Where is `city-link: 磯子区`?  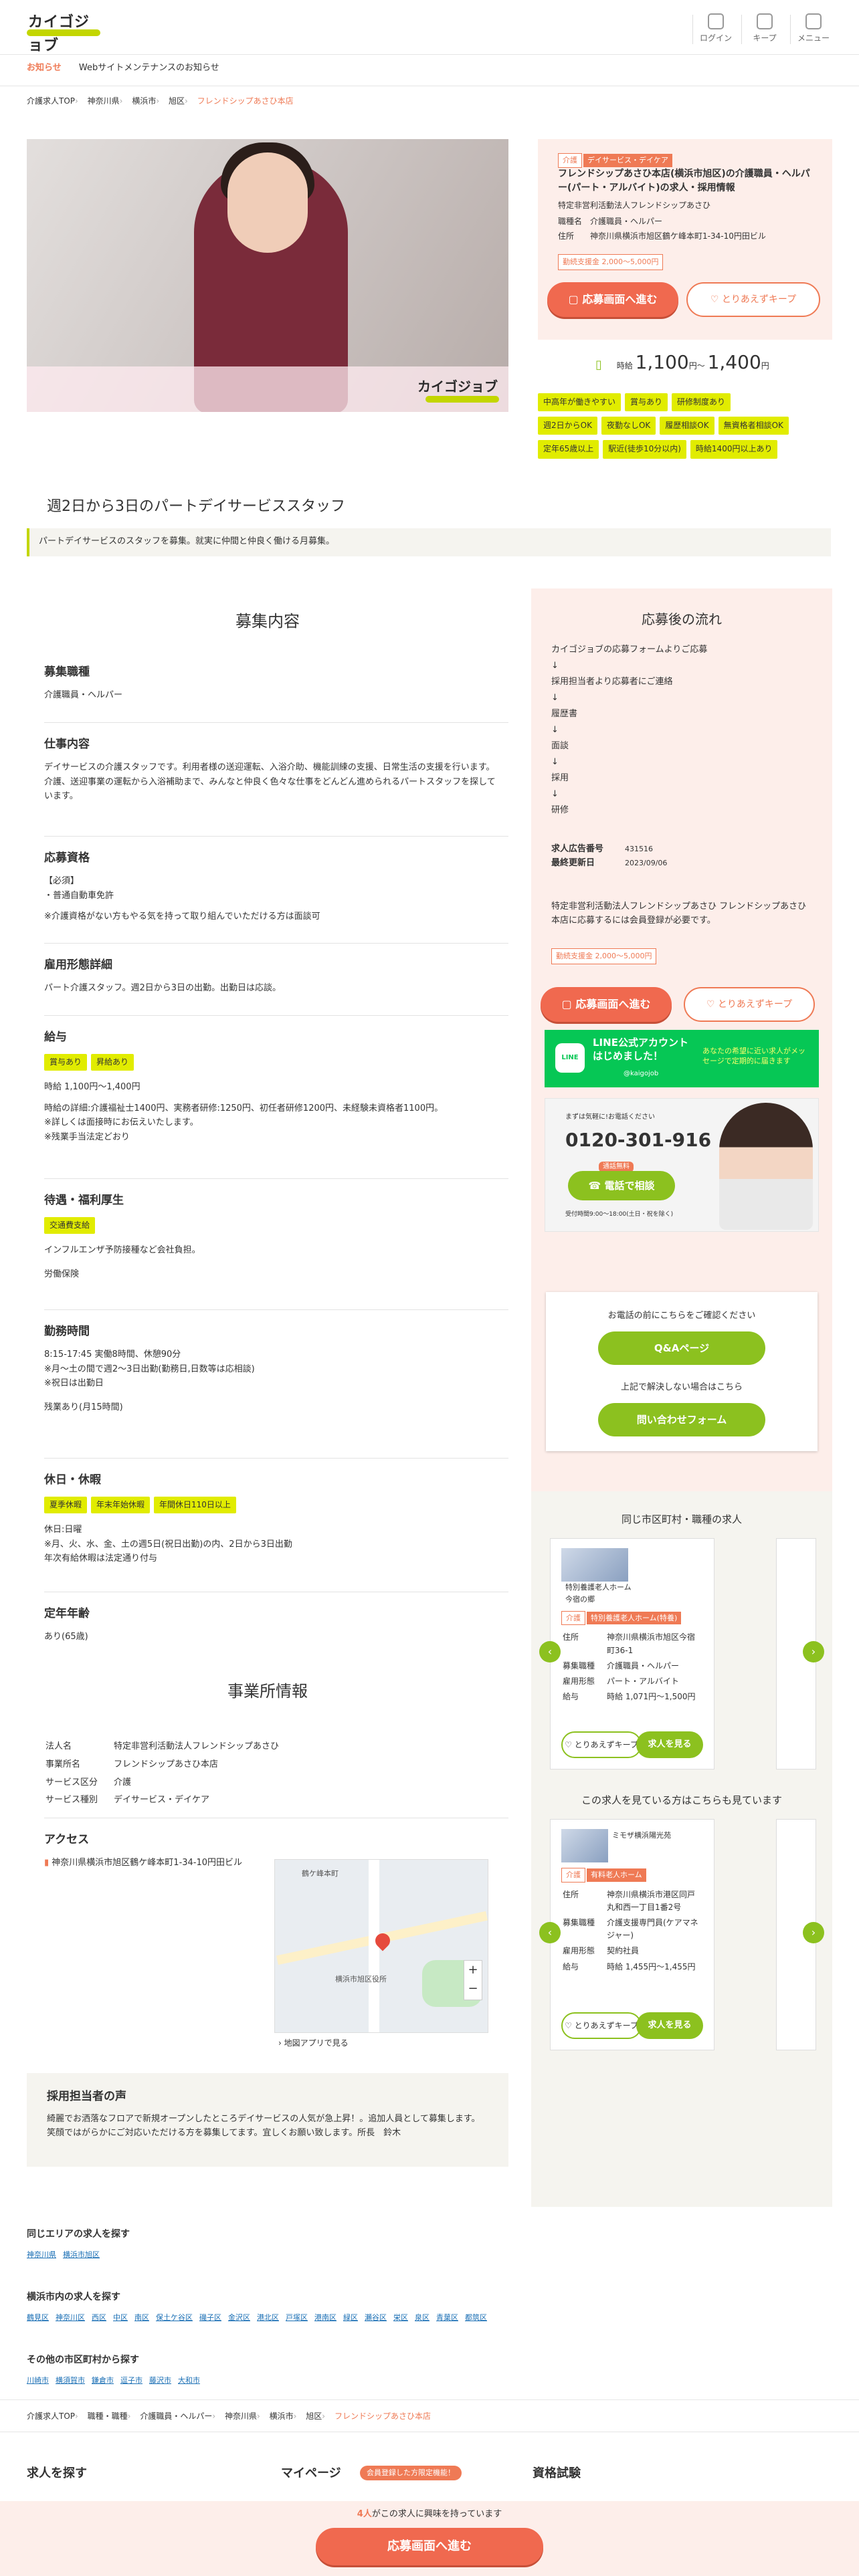 city-link: 磯子区 is located at coordinates (210, 2317).